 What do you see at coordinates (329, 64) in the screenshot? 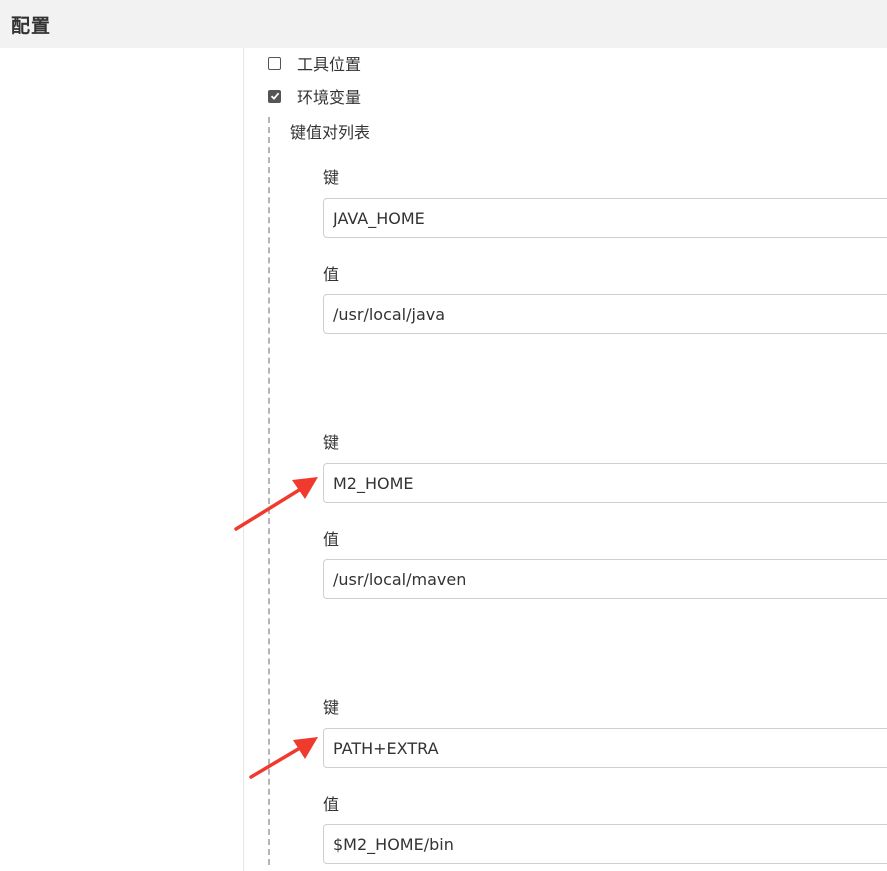
I see `tool-location-label: 工具位置` at bounding box center [329, 64].